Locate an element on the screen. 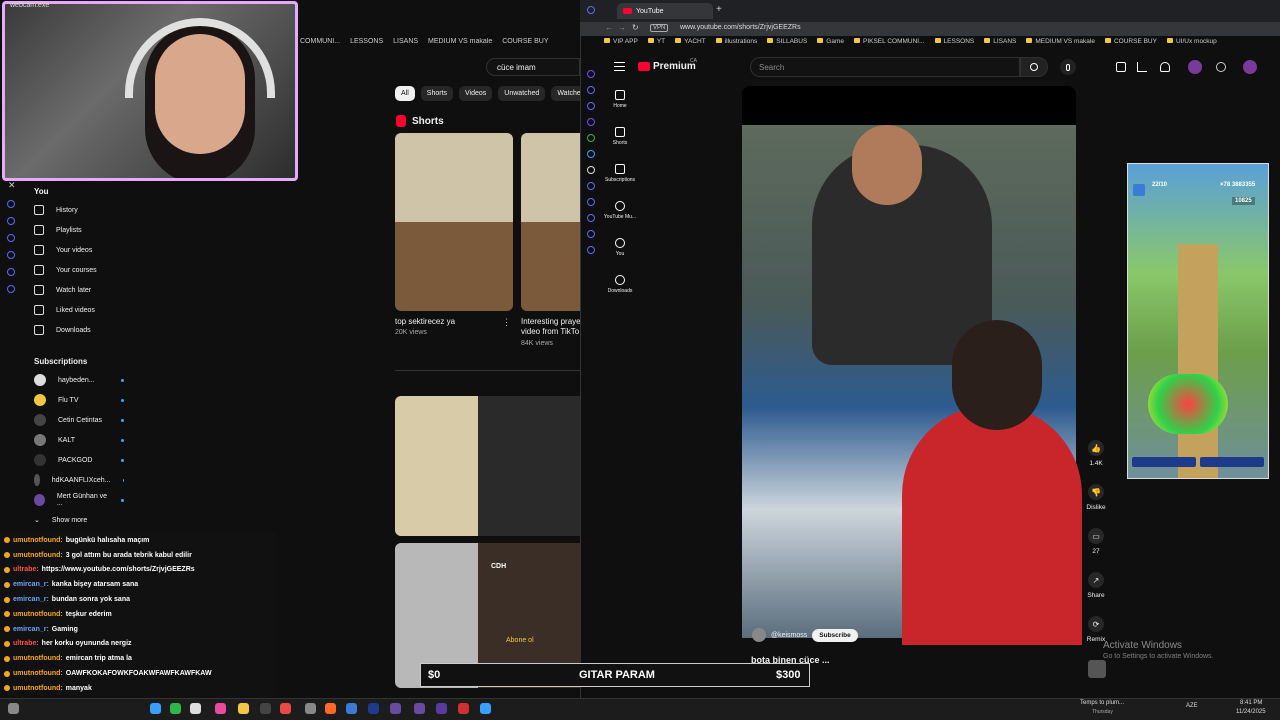 This screenshot has width=1280, height=720. show-more-button: ⌄ Show more is located at coordinates (85, 520).